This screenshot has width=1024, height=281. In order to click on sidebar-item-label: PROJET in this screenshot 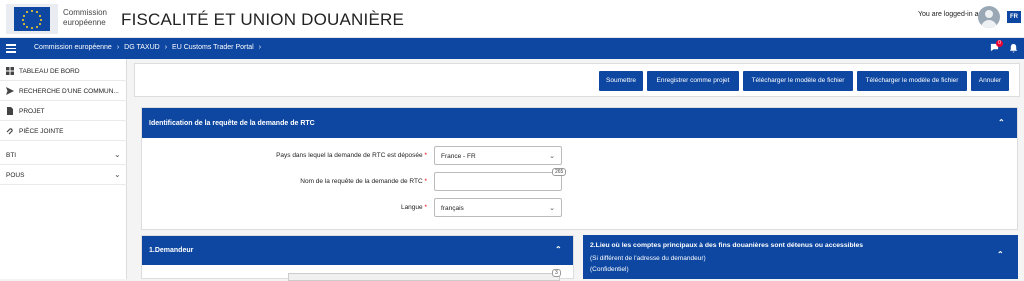, I will do `click(32, 111)`.